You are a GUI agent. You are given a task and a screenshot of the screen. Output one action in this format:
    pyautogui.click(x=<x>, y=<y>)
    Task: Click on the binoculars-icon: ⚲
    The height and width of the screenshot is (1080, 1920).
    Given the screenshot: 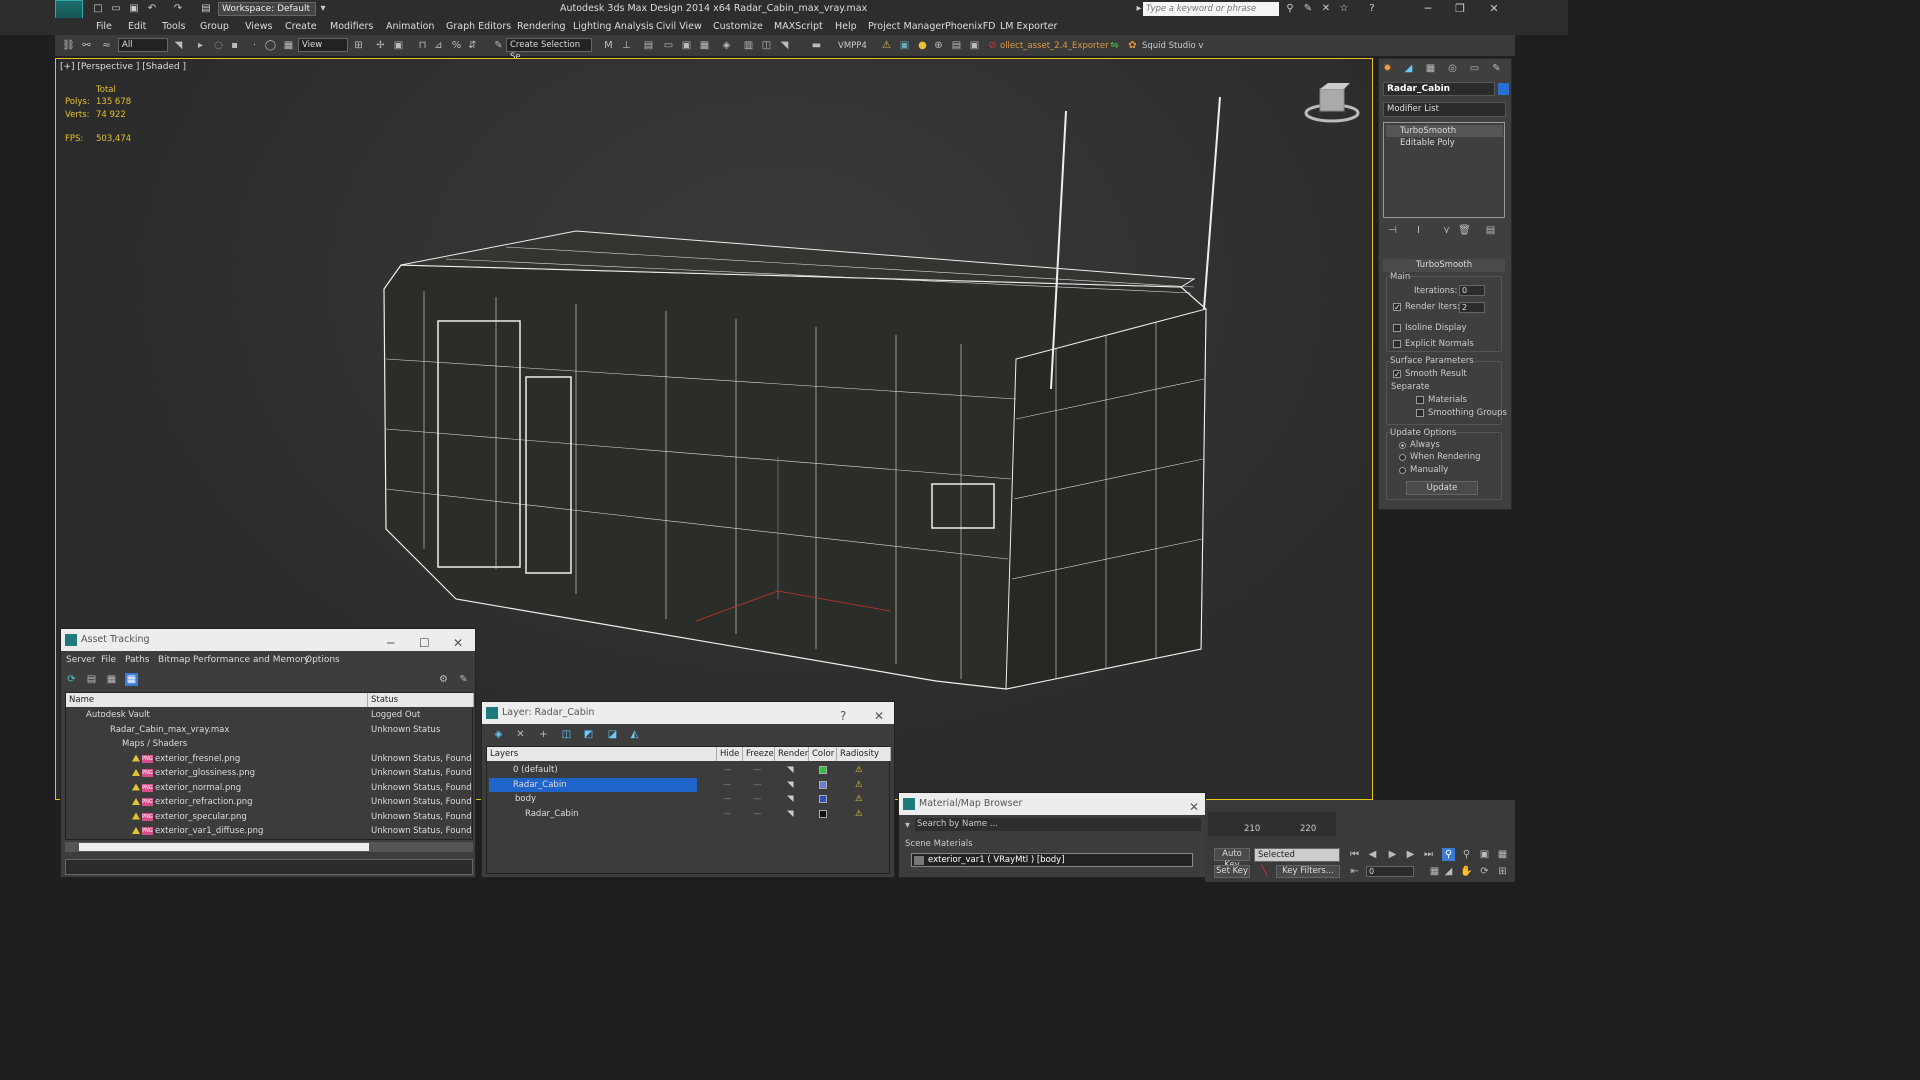 What is the action you would take?
    pyautogui.click(x=1290, y=8)
    